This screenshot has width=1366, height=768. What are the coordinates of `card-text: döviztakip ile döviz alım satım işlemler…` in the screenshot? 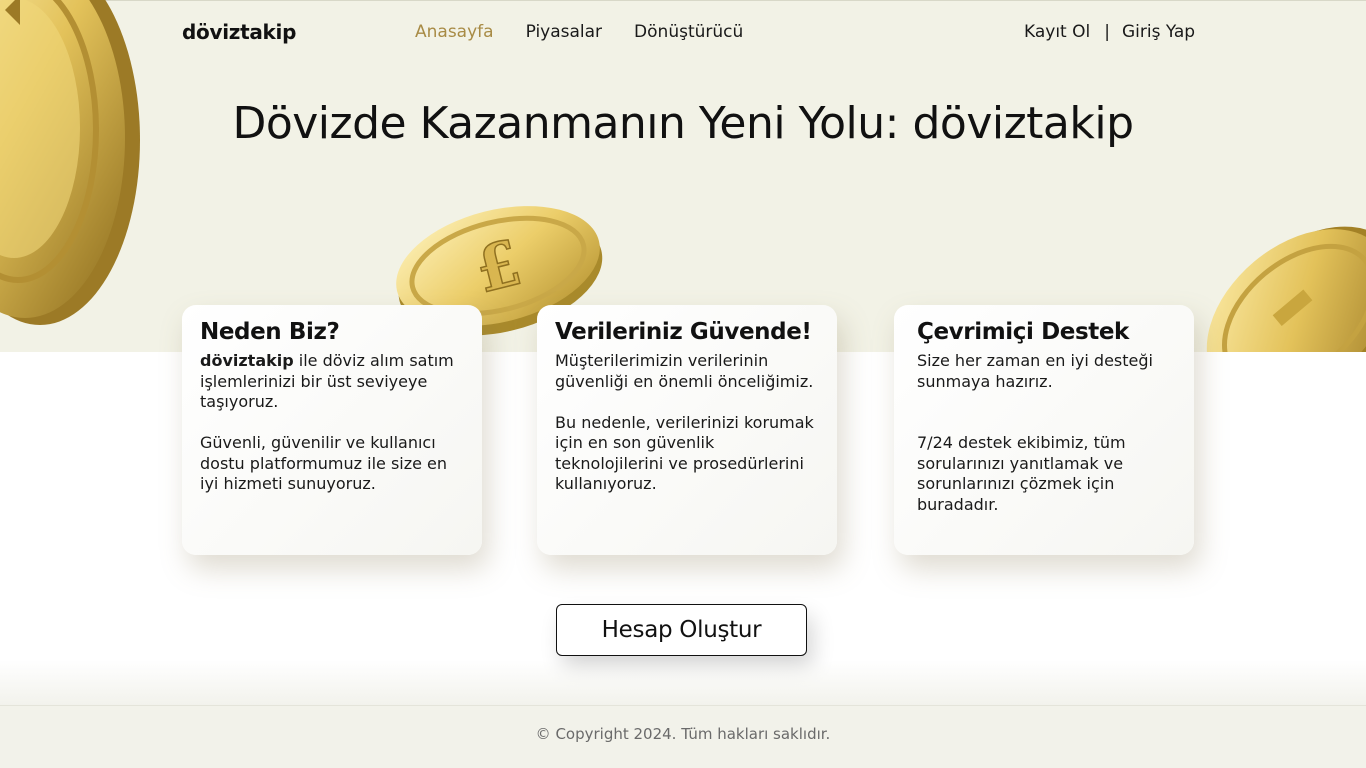 It's located at (332, 382).